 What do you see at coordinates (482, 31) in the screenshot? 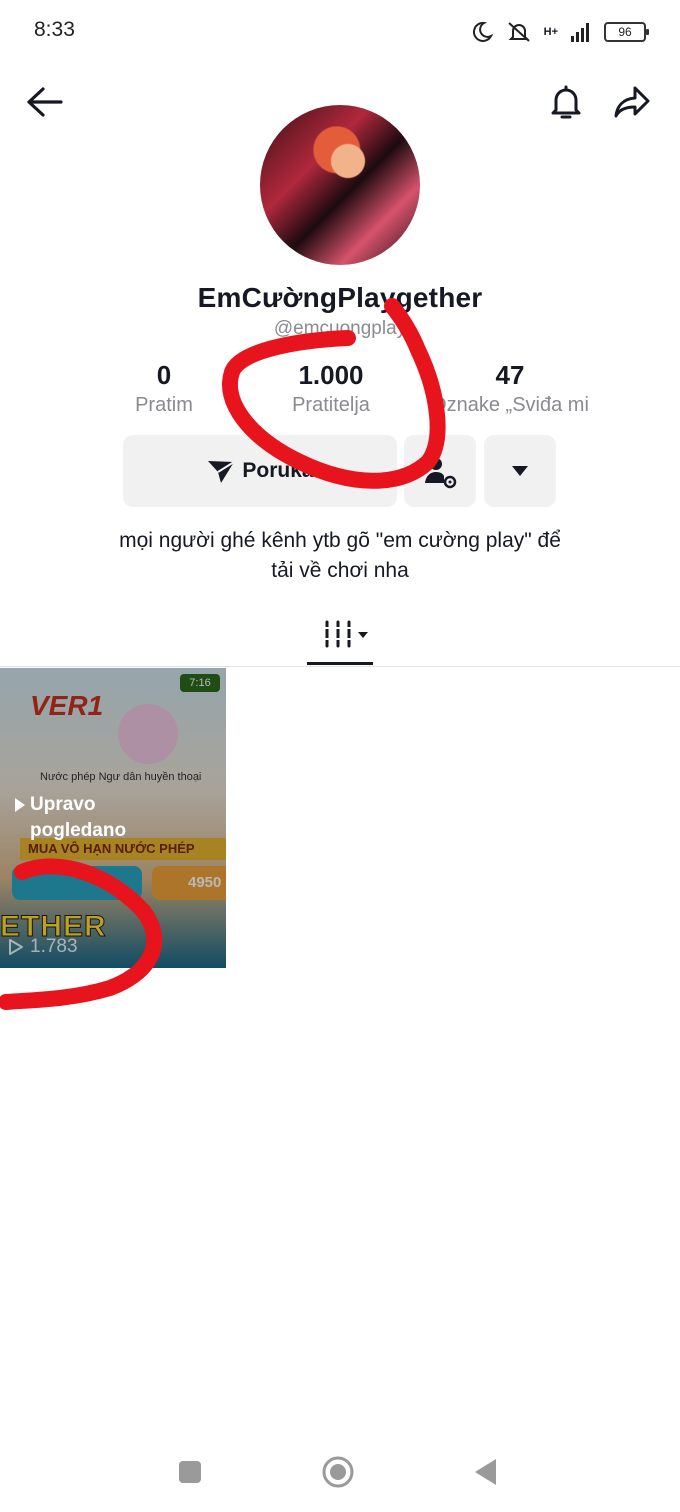
I see `do-not-disturb-moon-icon` at bounding box center [482, 31].